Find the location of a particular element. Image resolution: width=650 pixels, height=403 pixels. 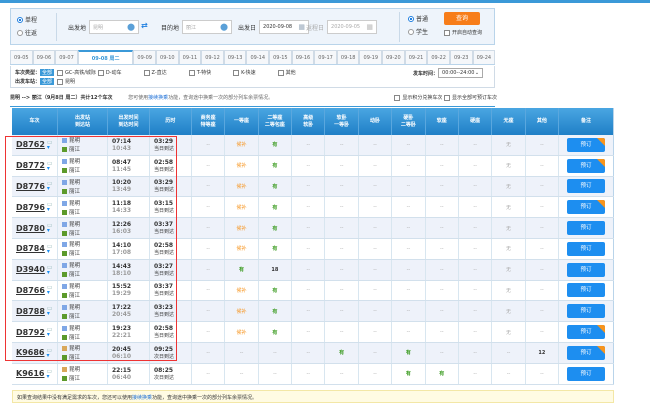

tab-date: 09-13 is located at coordinates (235, 57).